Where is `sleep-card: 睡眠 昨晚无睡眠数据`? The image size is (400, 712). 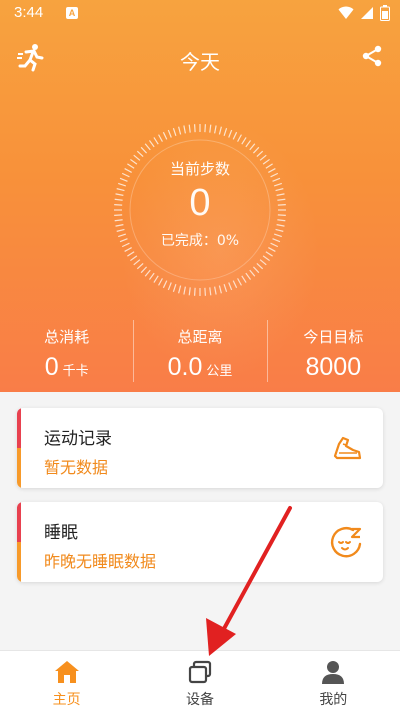 sleep-card: 睡眠 昨晚无睡眠数据 is located at coordinates (200, 542).